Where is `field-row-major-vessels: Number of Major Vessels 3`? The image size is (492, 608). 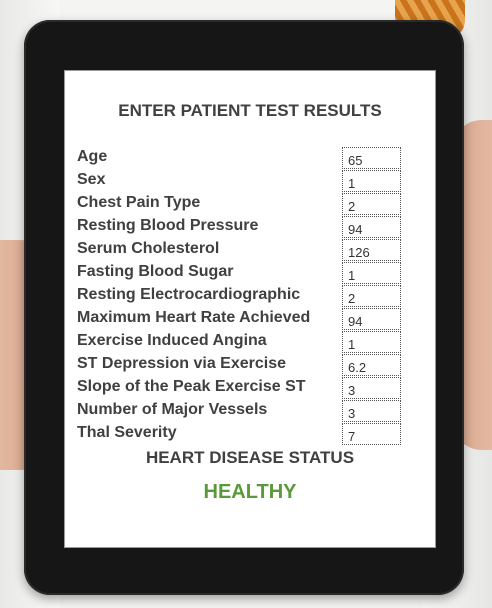 field-row-major-vessels: Number of Major Vessels 3 is located at coordinates (252, 411).